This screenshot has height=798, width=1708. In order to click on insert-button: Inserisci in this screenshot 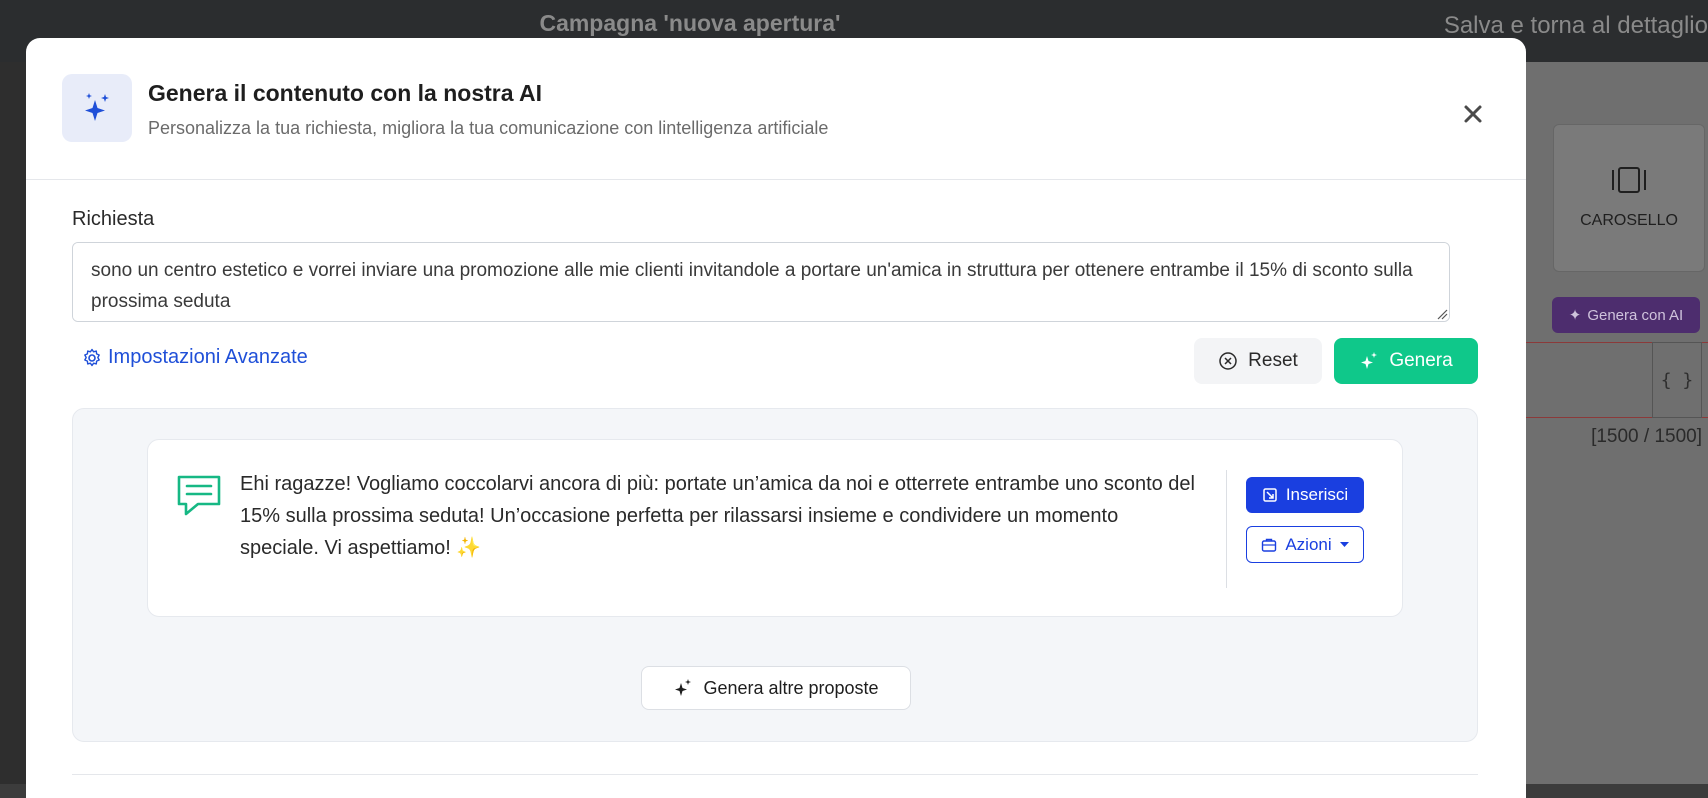, I will do `click(1305, 495)`.